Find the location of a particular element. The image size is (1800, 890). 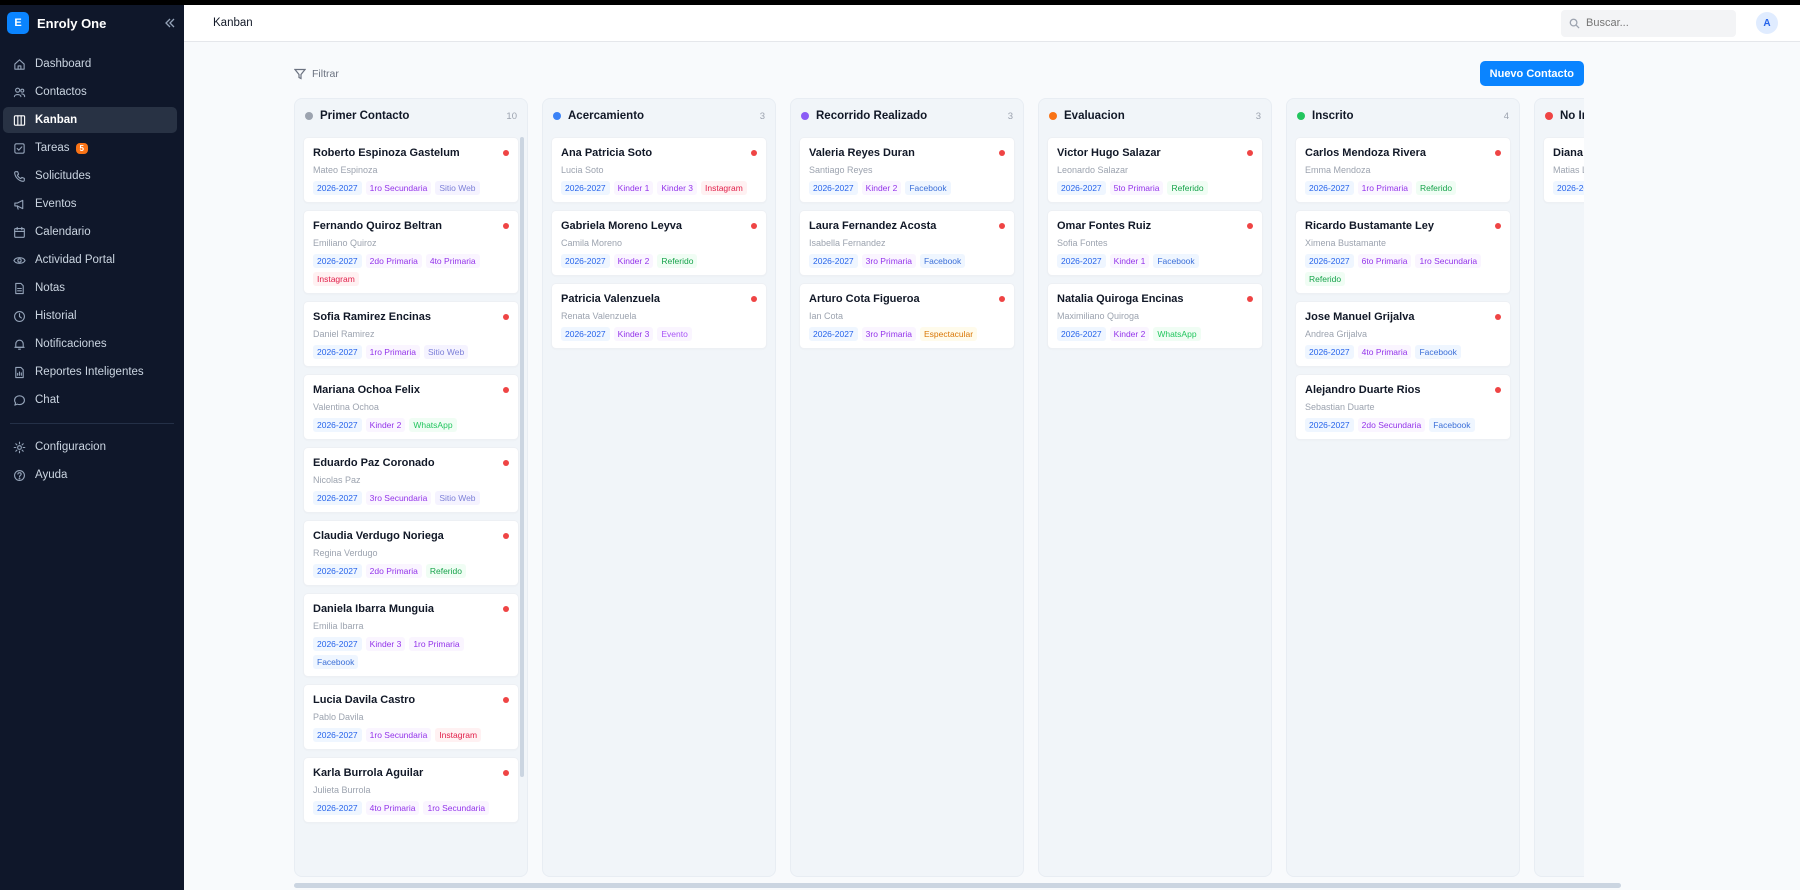

contact-name: Ana Patricia Soto is located at coordinates (607, 153).